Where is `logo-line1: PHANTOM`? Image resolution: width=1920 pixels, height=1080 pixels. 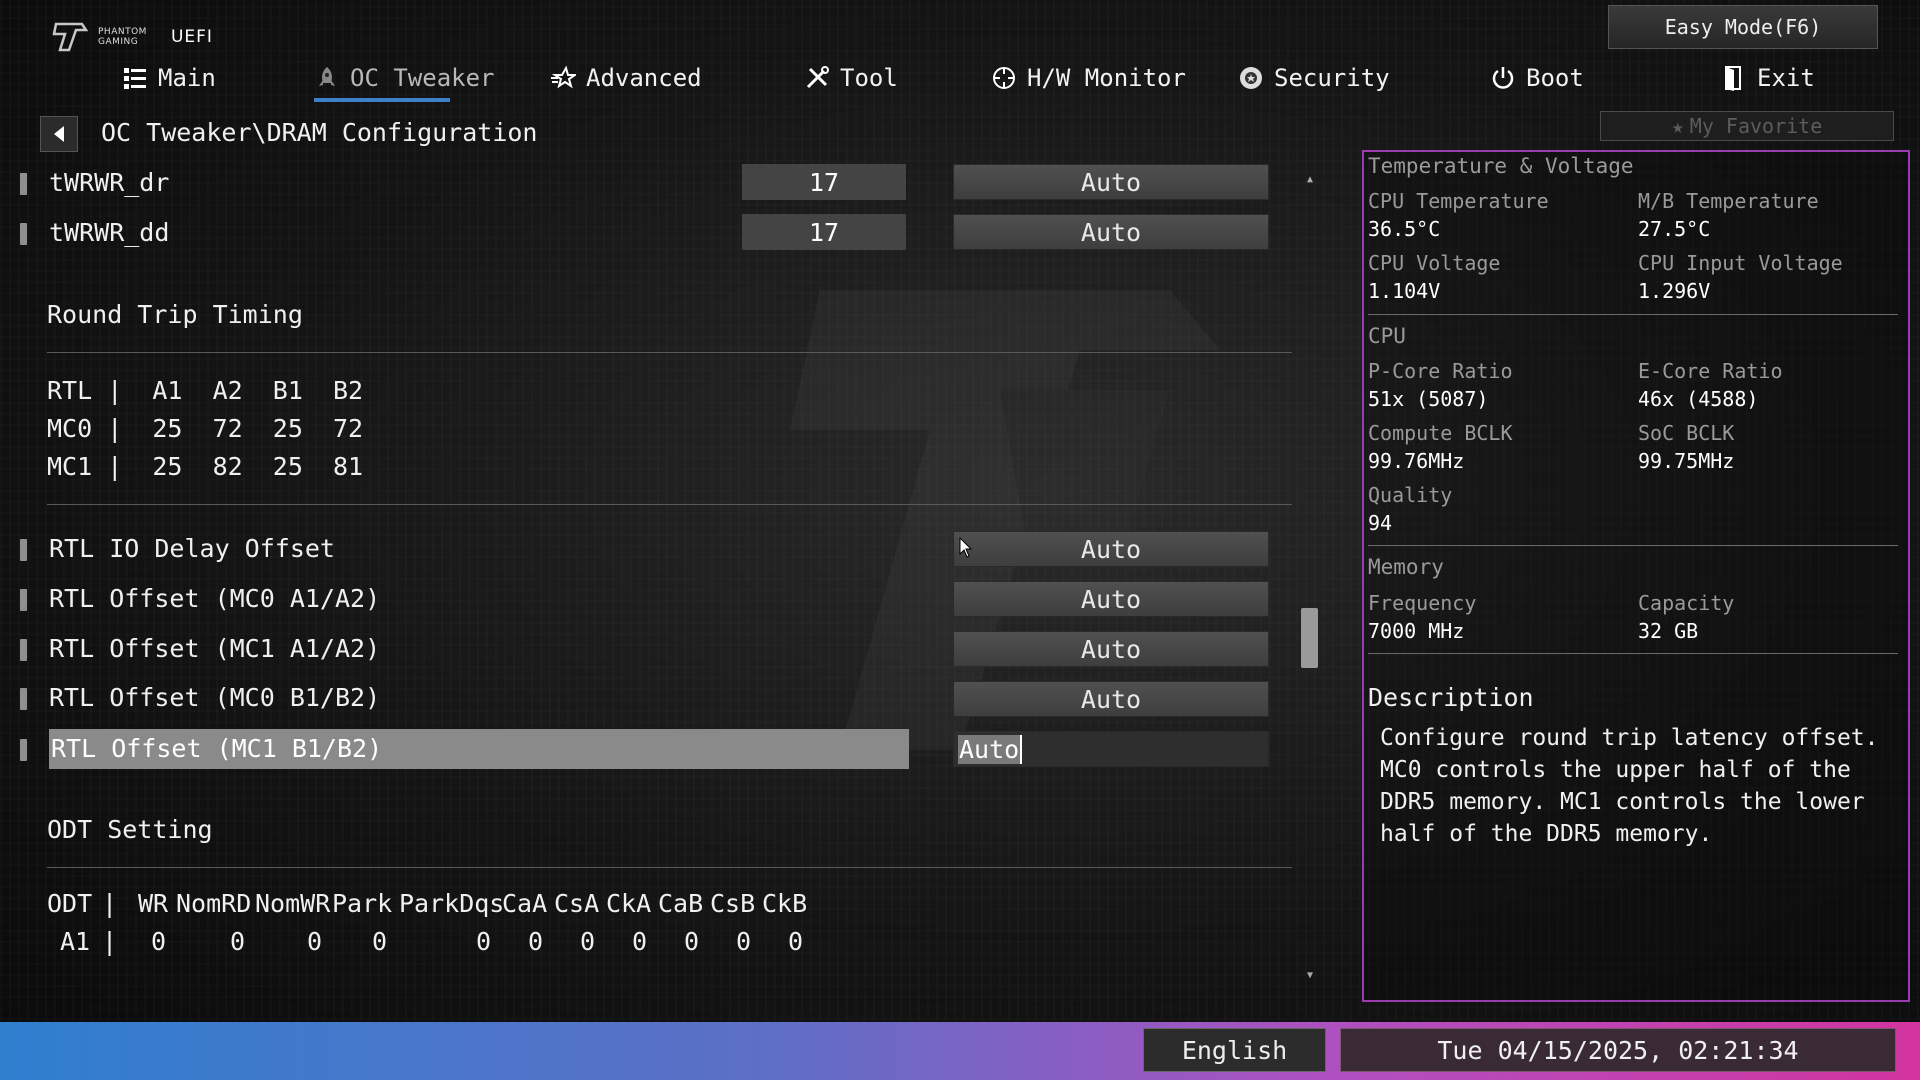 logo-line1: PHANTOM is located at coordinates (122, 32).